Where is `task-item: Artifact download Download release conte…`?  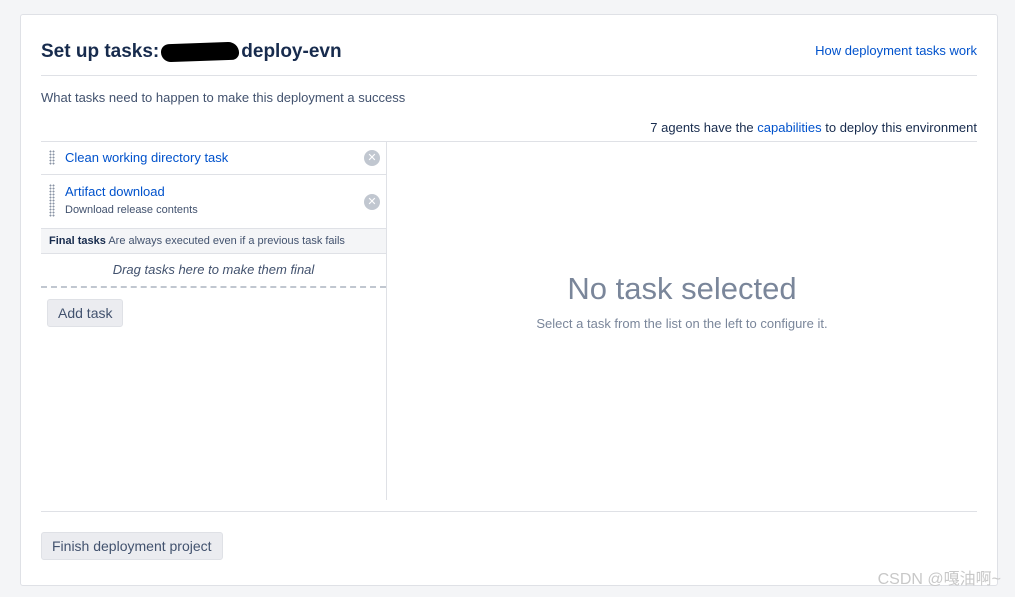
task-item: Artifact download Download release conte… is located at coordinates (213, 202).